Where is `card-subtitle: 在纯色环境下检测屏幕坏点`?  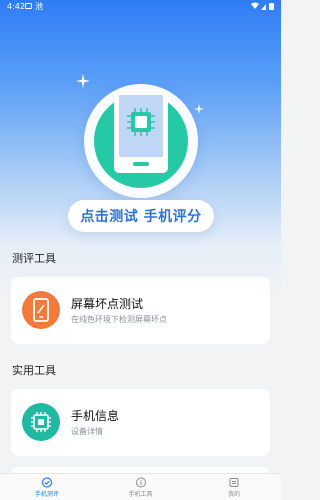 card-subtitle: 在纯色环境下检测屏幕坏点 is located at coordinates (119, 319).